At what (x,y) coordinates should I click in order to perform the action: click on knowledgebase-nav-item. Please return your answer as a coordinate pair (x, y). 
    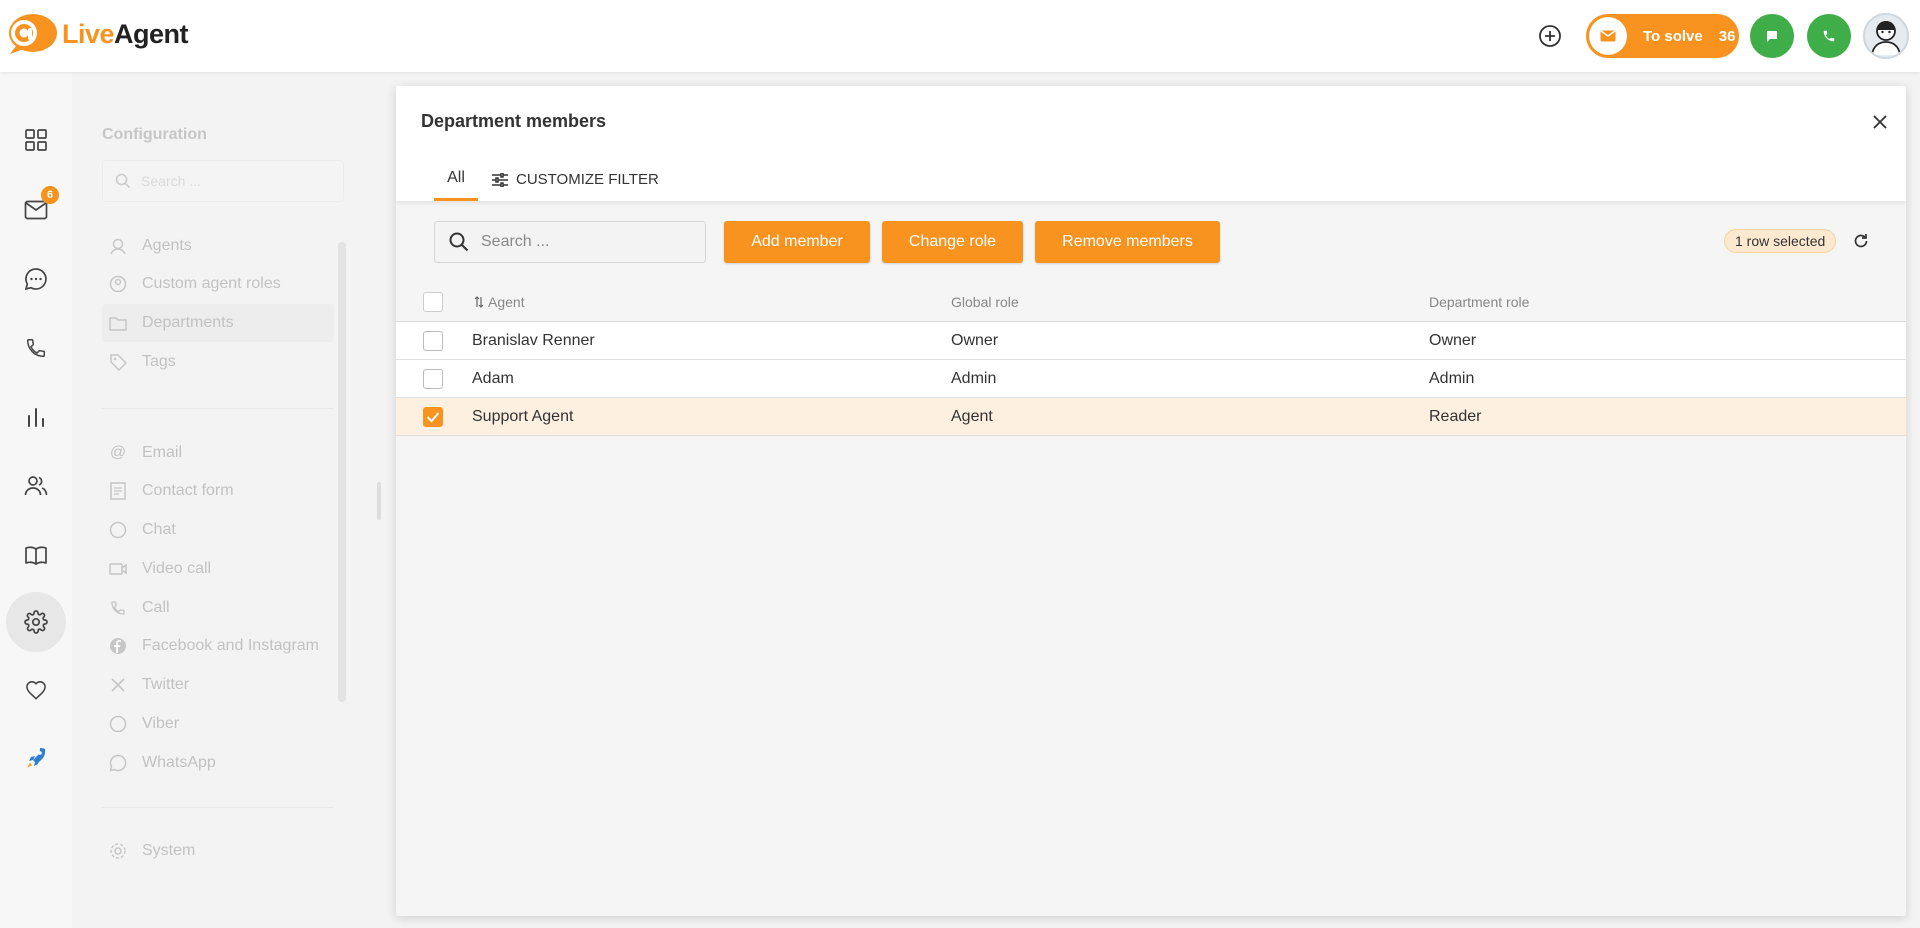
    Looking at the image, I should click on (36, 555).